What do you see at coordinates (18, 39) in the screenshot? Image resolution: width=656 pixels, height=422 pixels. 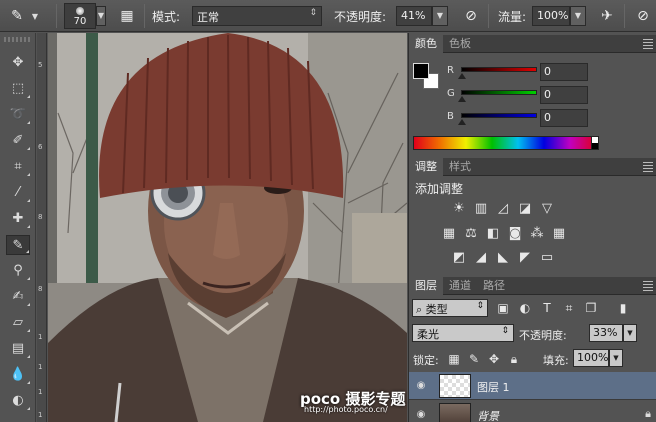 I see `toolbox-grip` at bounding box center [18, 39].